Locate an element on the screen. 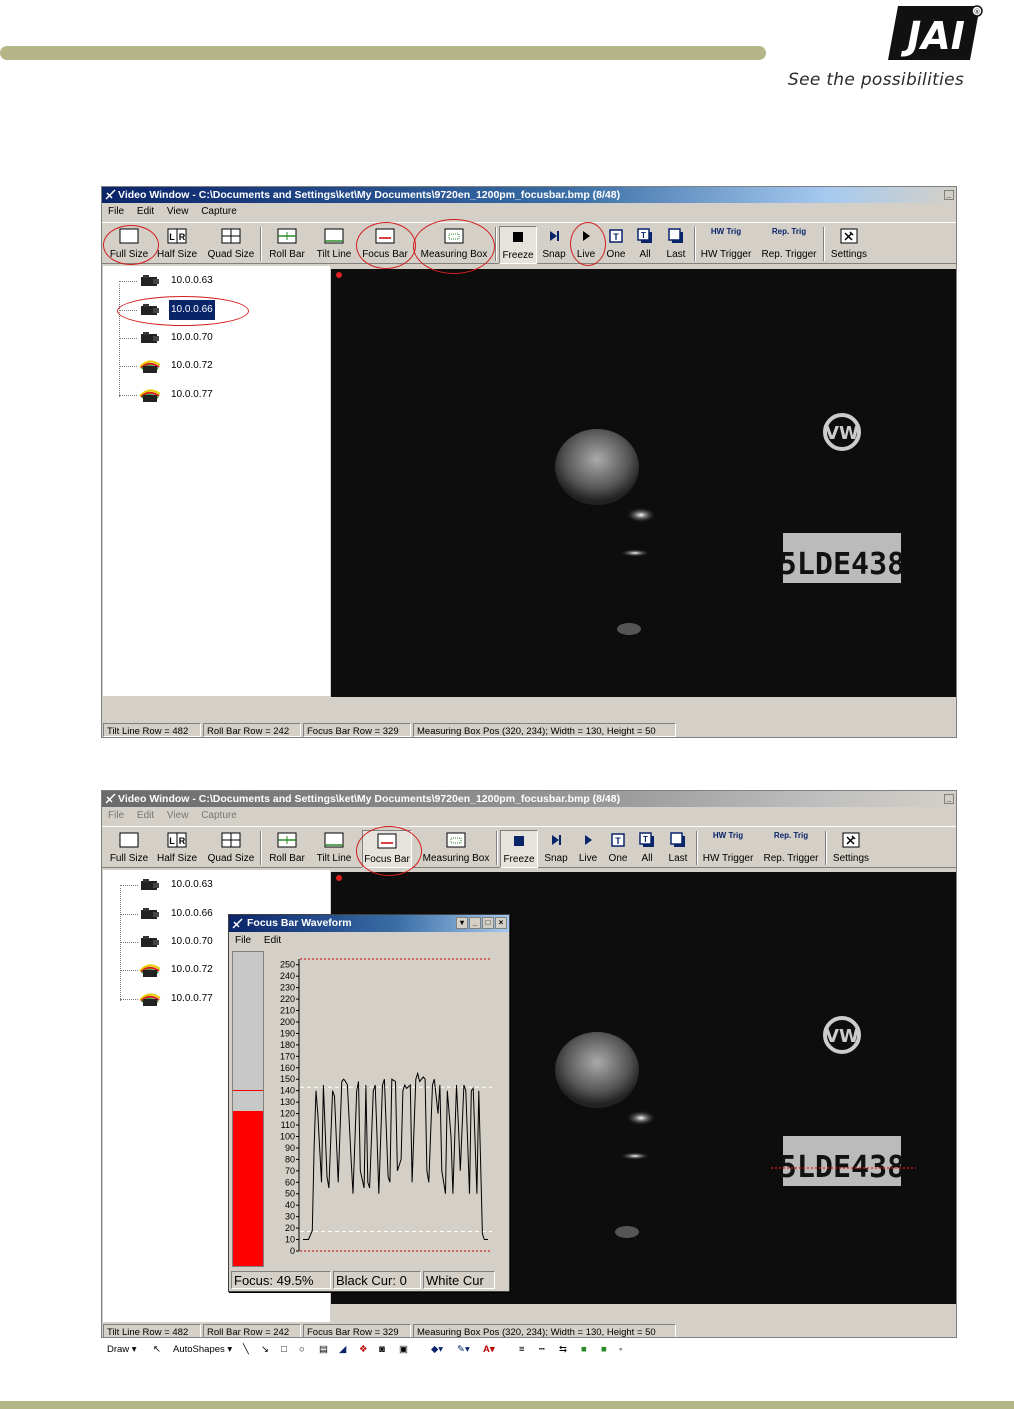 The image size is (1014, 1409). y-tick-label: 50 is located at coordinates (290, 1194).